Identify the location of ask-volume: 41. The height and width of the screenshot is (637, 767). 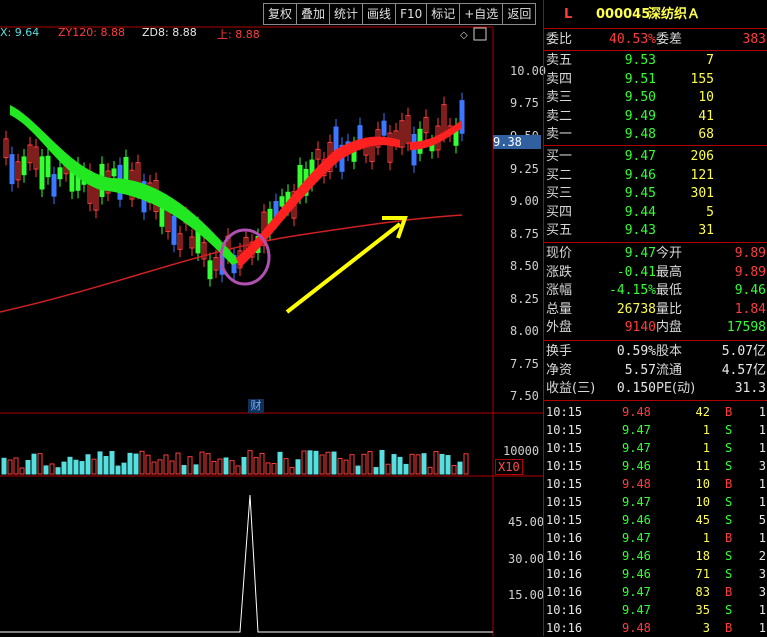
(706, 116).